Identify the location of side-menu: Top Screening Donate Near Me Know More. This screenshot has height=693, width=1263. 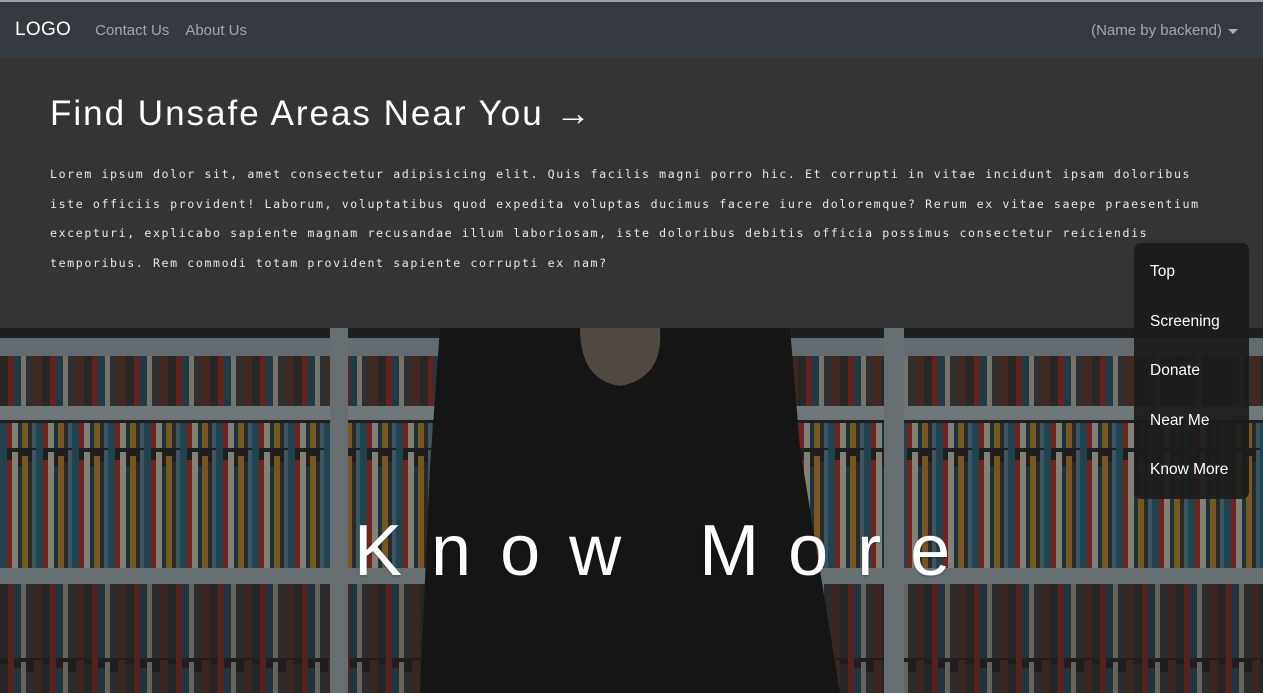
(1191, 371).